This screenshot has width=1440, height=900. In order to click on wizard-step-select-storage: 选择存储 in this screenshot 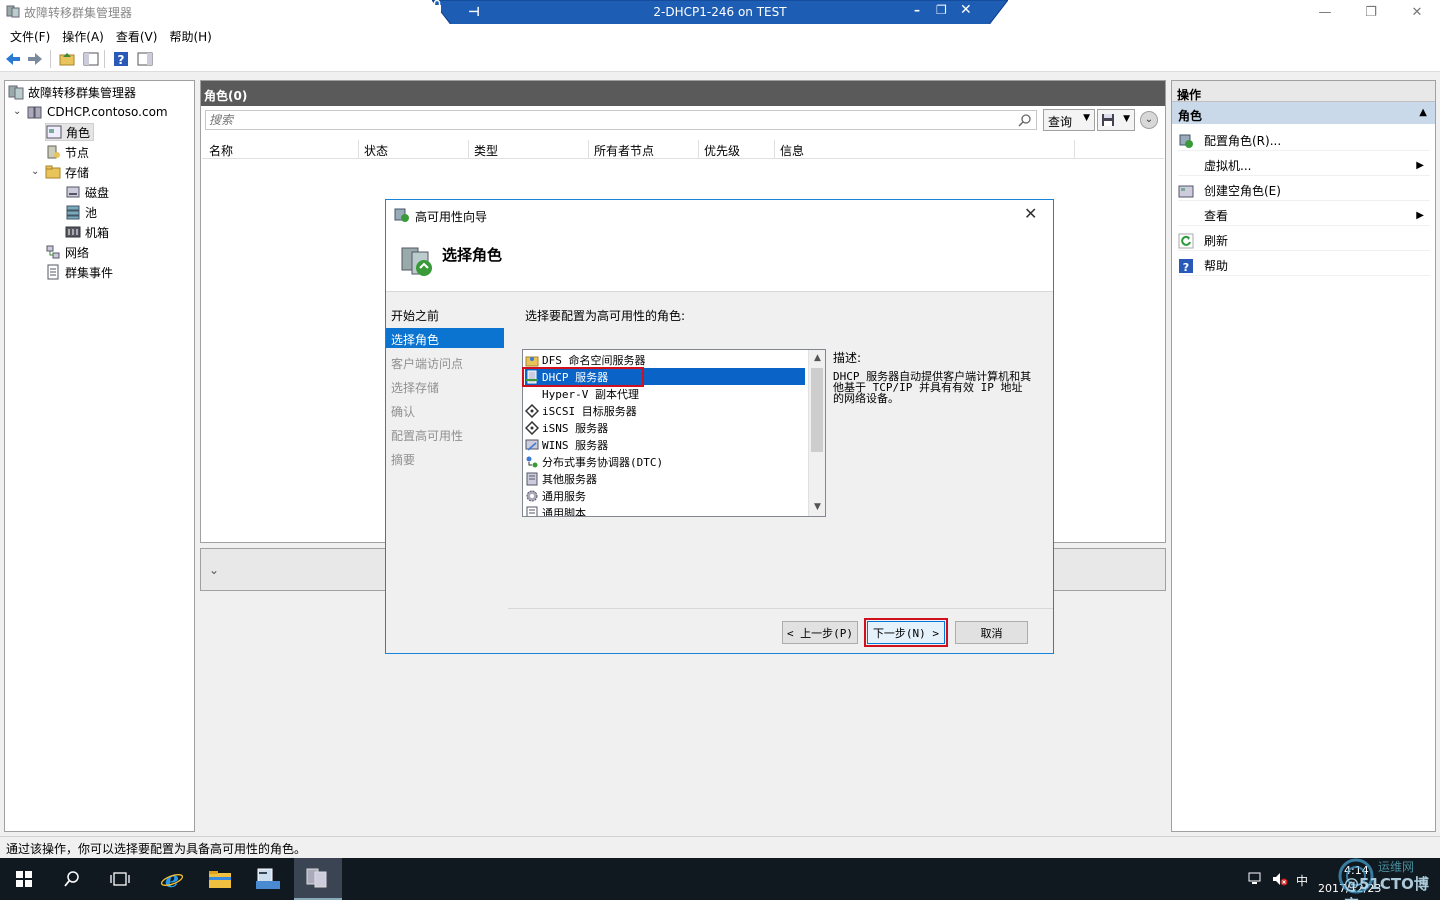, I will do `click(415, 388)`.